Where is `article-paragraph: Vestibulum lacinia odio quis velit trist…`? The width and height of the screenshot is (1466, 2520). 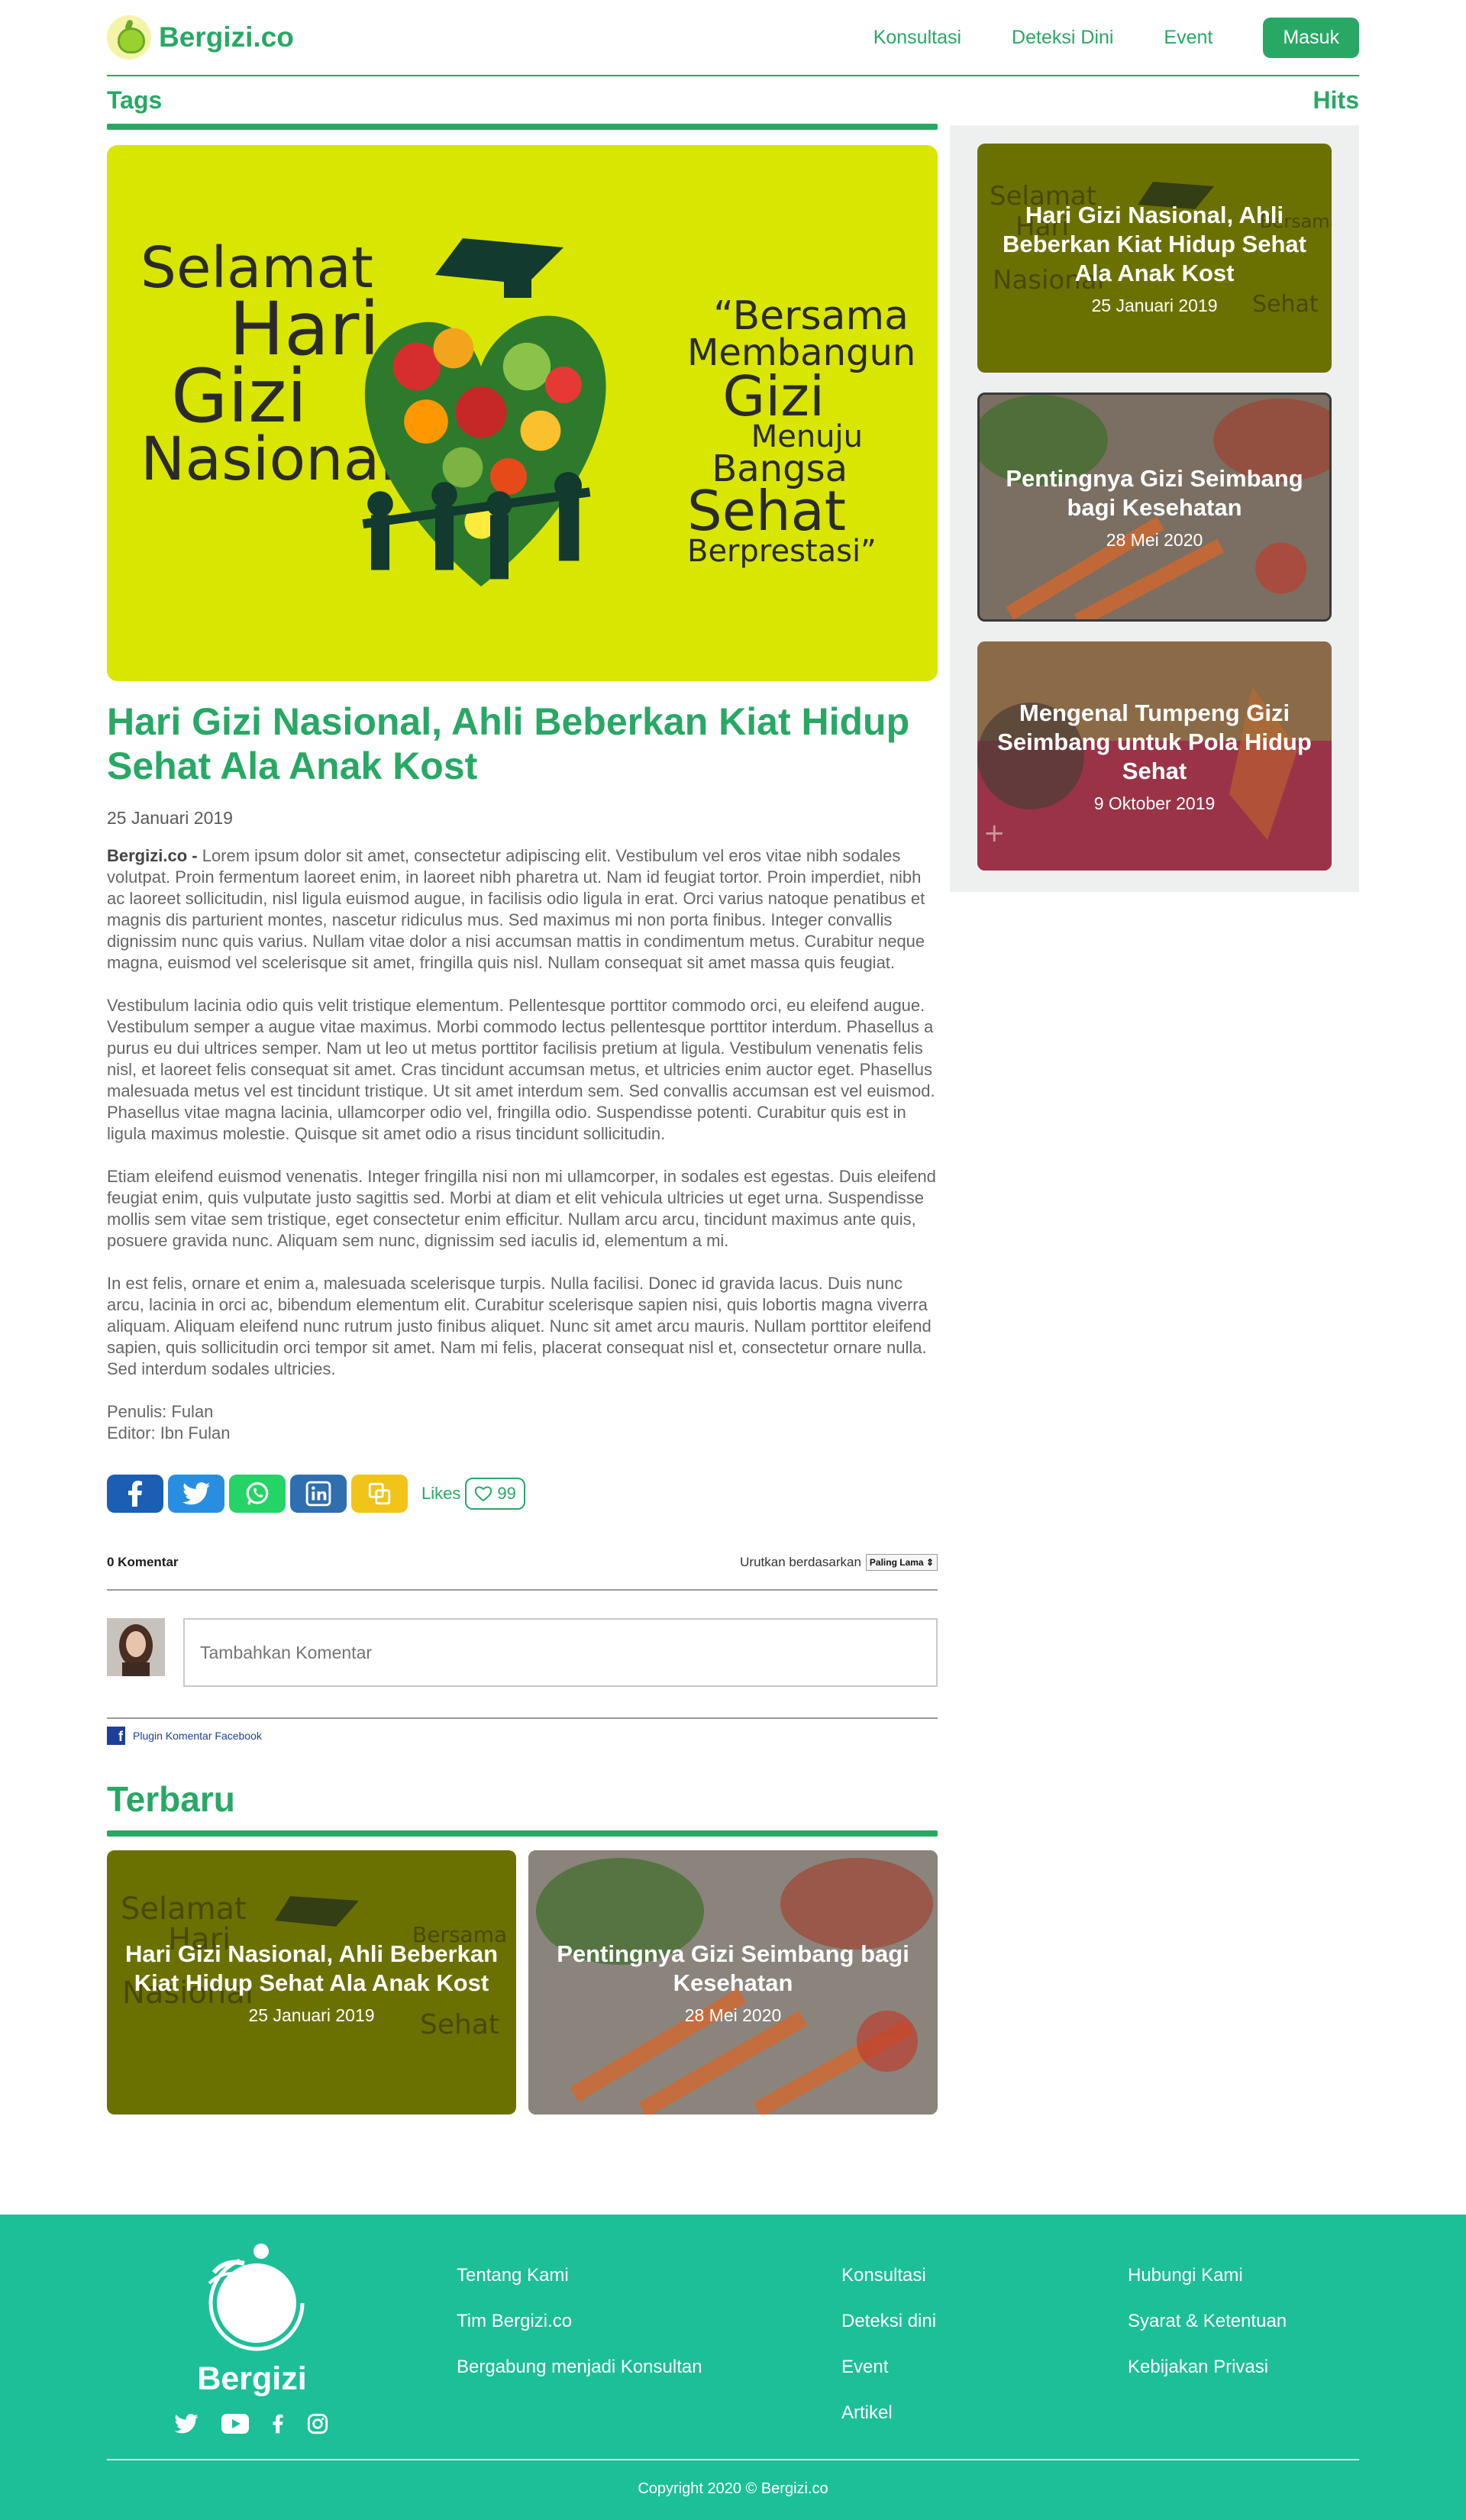
article-paragraph: Vestibulum lacinia odio quis velit trist… is located at coordinates (521, 1069).